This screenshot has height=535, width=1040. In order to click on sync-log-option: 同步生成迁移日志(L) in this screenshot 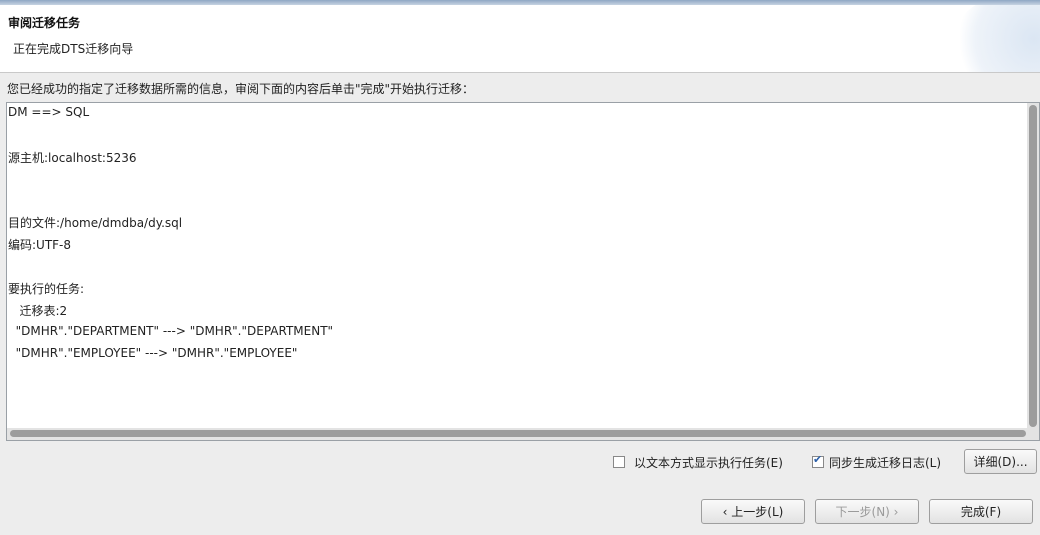, I will do `click(876, 462)`.